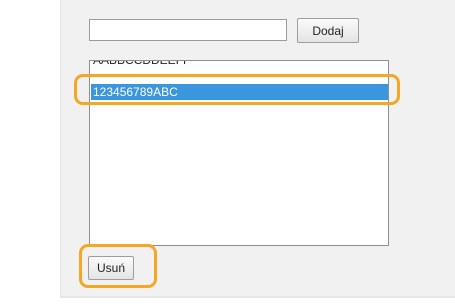 This screenshot has width=455, height=306. What do you see at coordinates (328, 30) in the screenshot?
I see `add-button: Dodaj` at bounding box center [328, 30].